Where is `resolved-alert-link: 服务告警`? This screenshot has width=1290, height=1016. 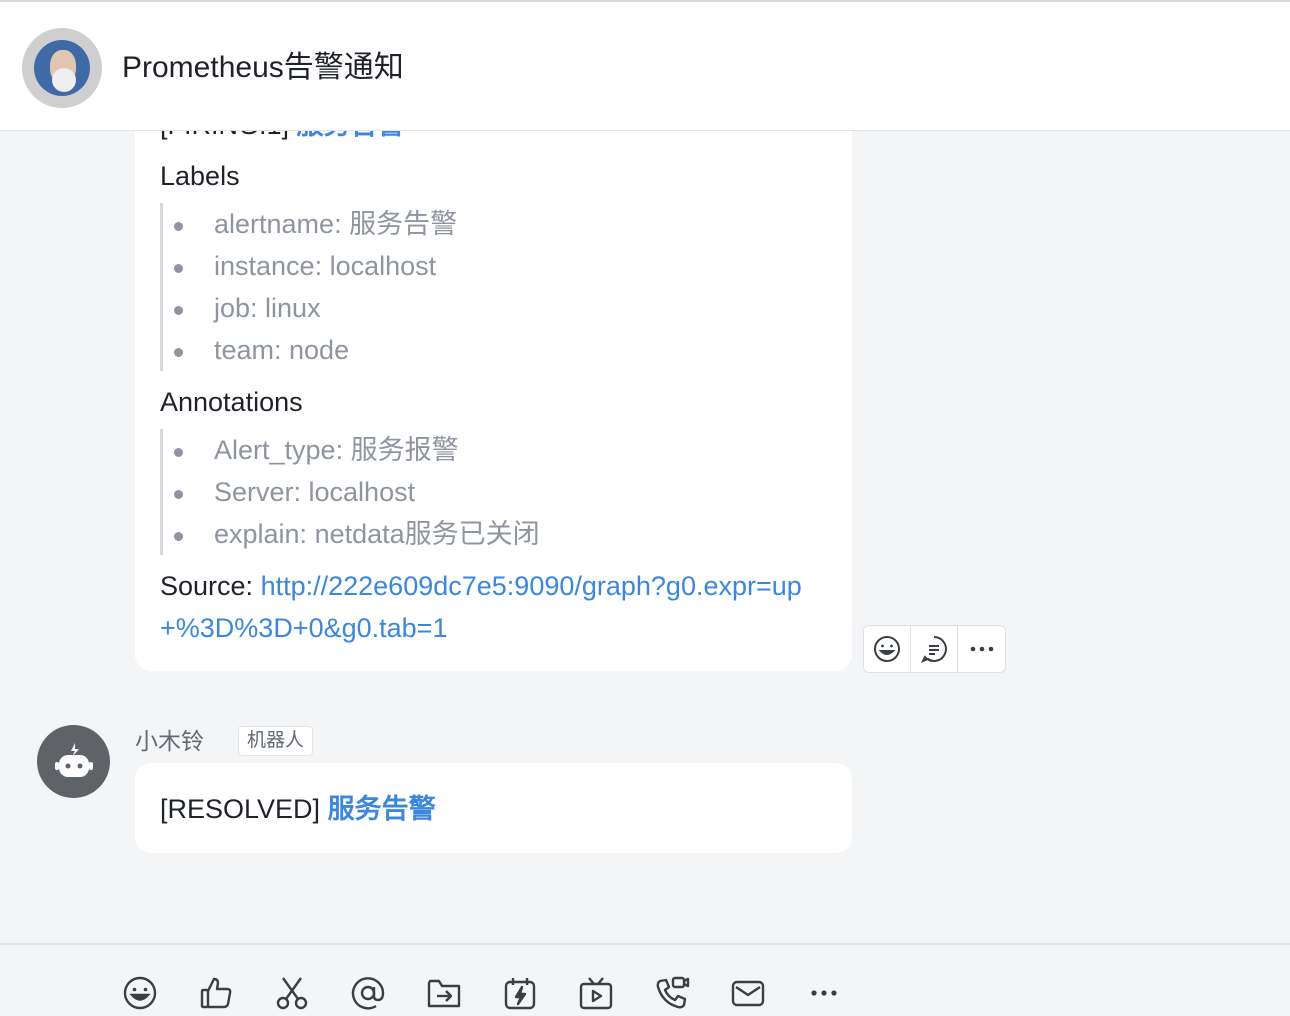 resolved-alert-link: 服务告警 is located at coordinates (382, 809).